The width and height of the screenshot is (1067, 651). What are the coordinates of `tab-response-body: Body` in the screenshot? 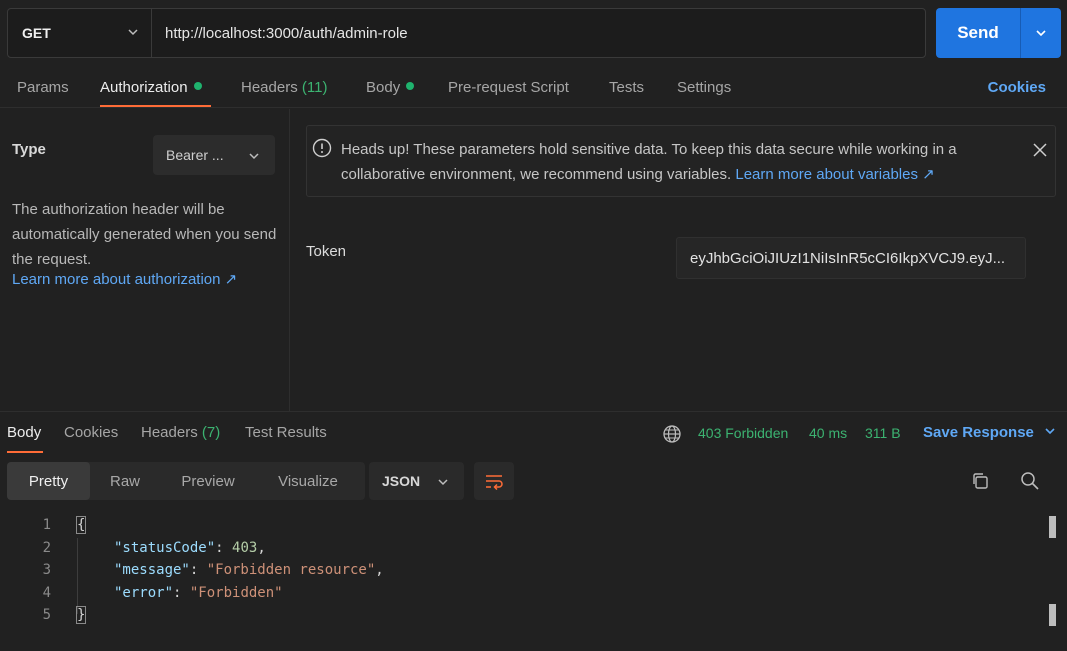 It's located at (24, 432).